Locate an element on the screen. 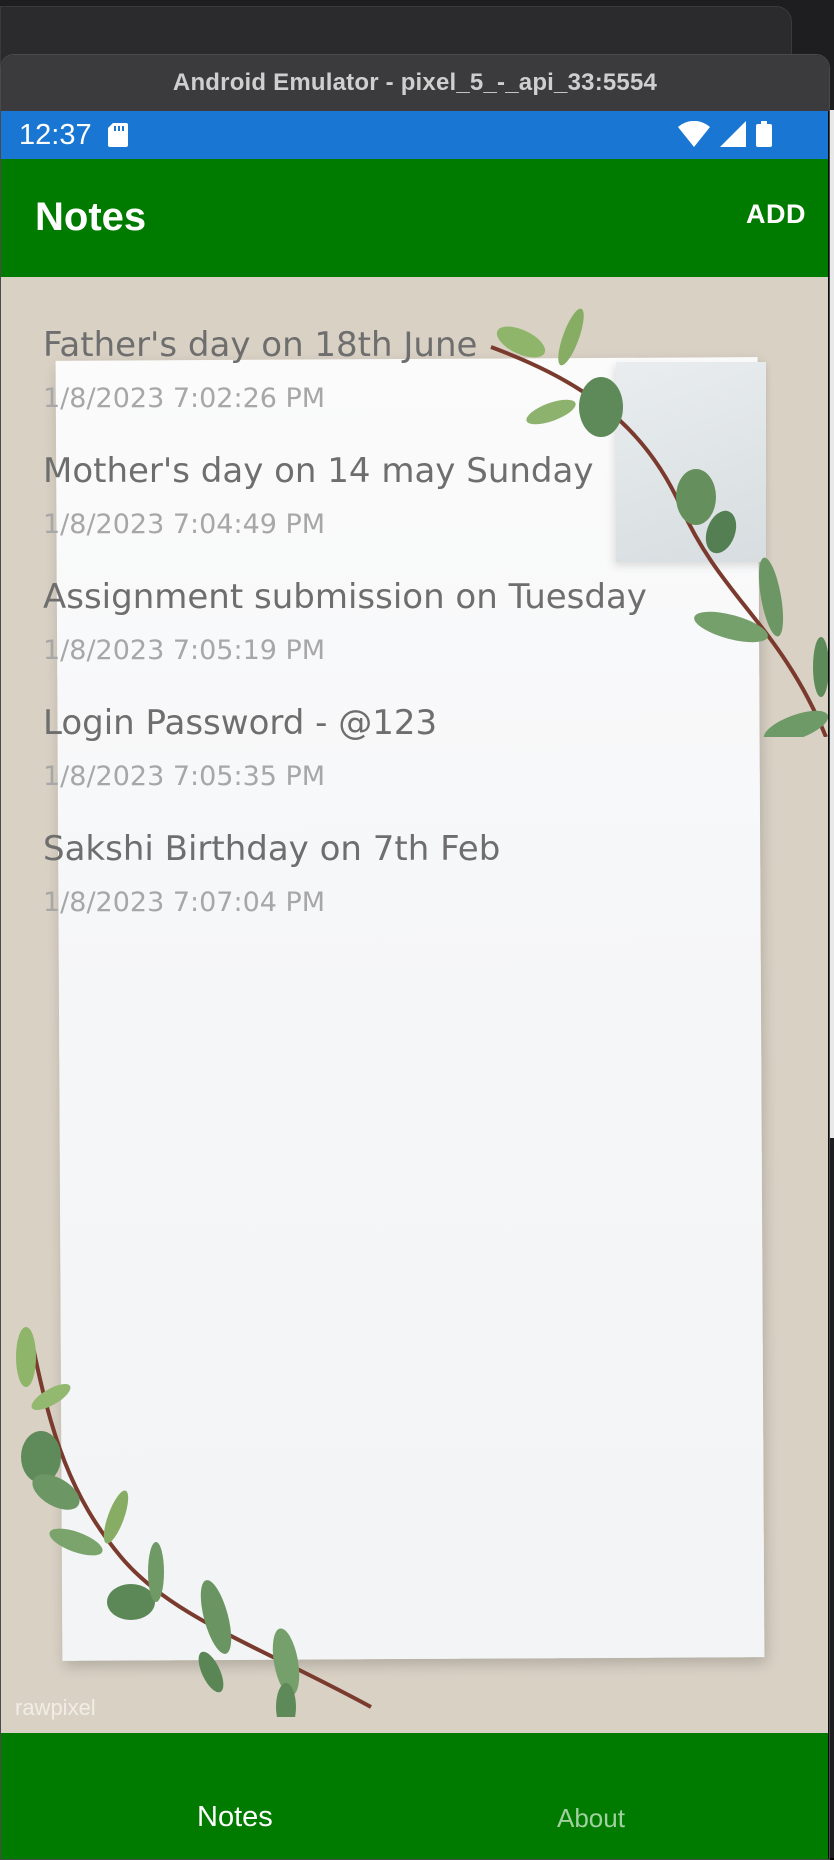 The width and height of the screenshot is (834, 1860). add-button: ADD is located at coordinates (776, 214).